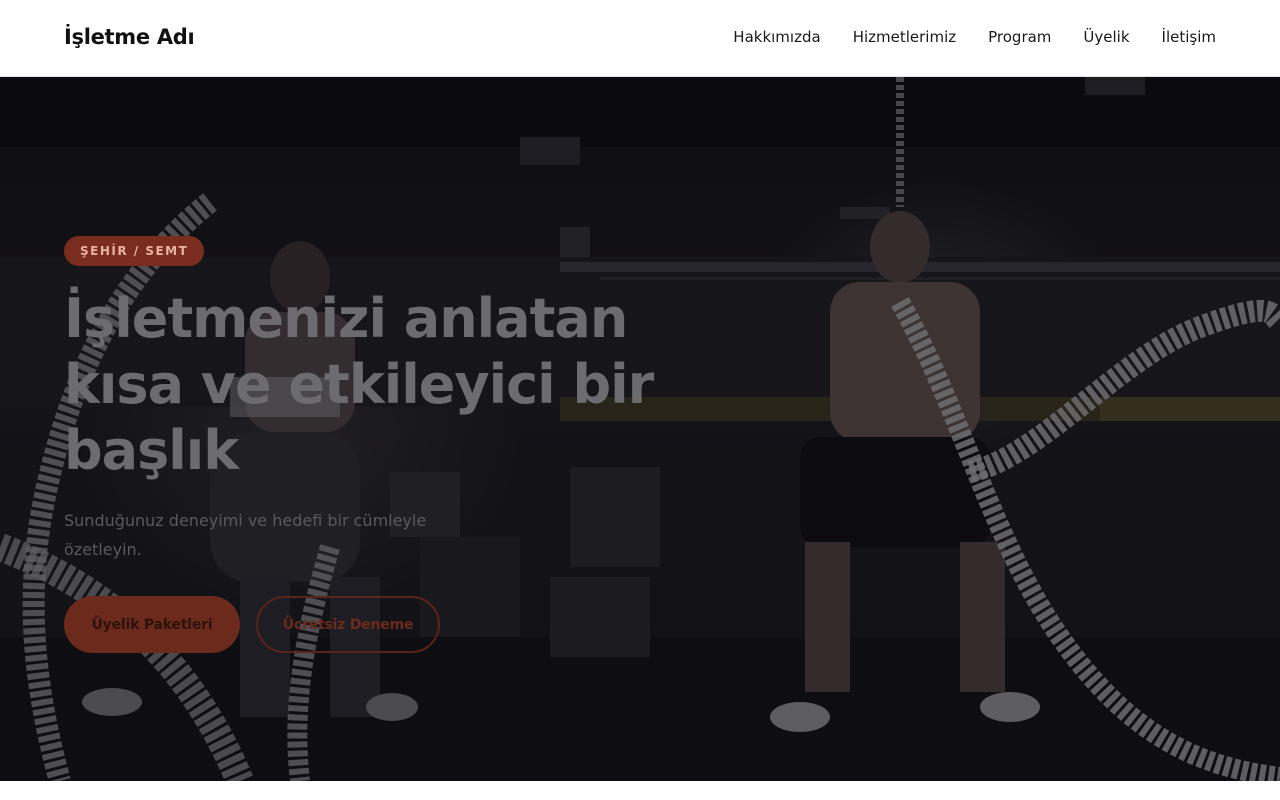  Describe the element at coordinates (776, 37) in the screenshot. I see `nav-link-about: Hakkımızda` at that location.